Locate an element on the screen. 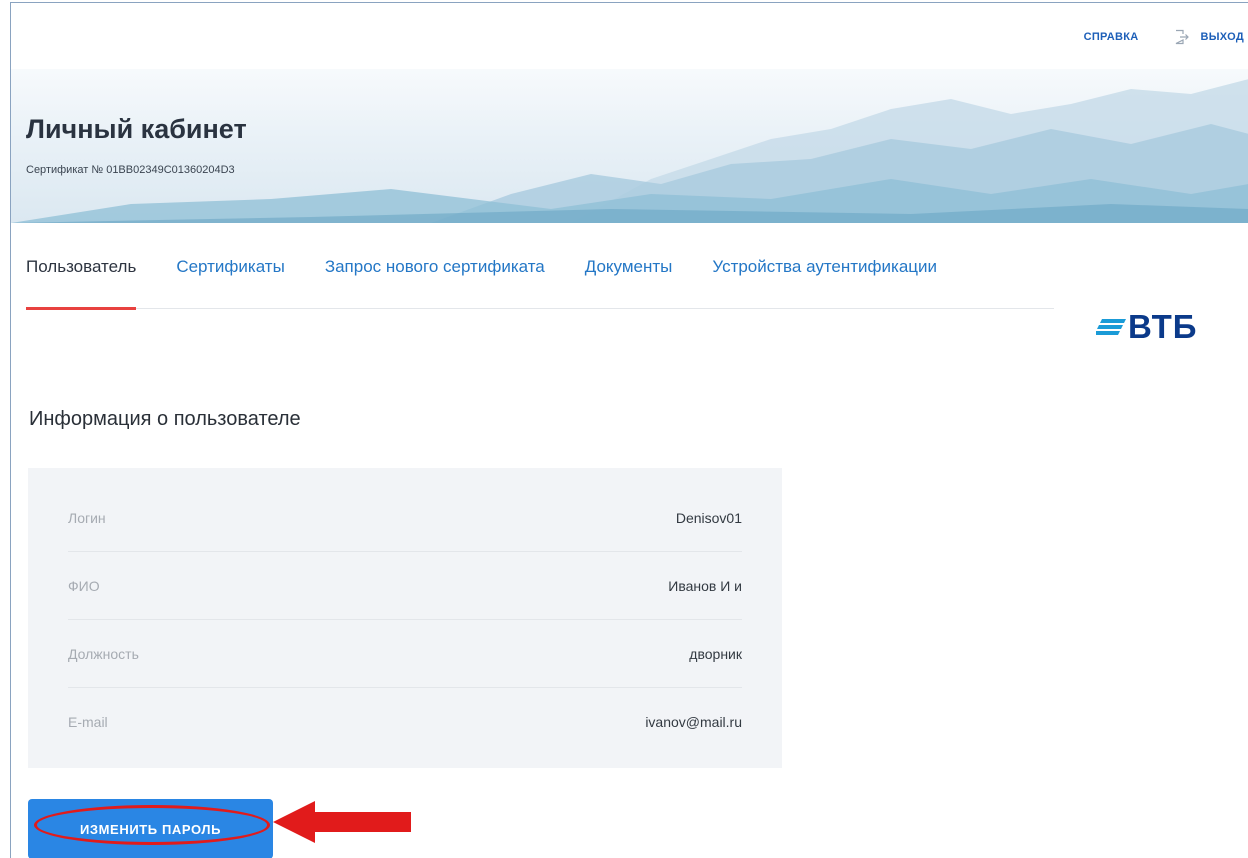  vtb-lines-icon is located at coordinates (1111, 327).